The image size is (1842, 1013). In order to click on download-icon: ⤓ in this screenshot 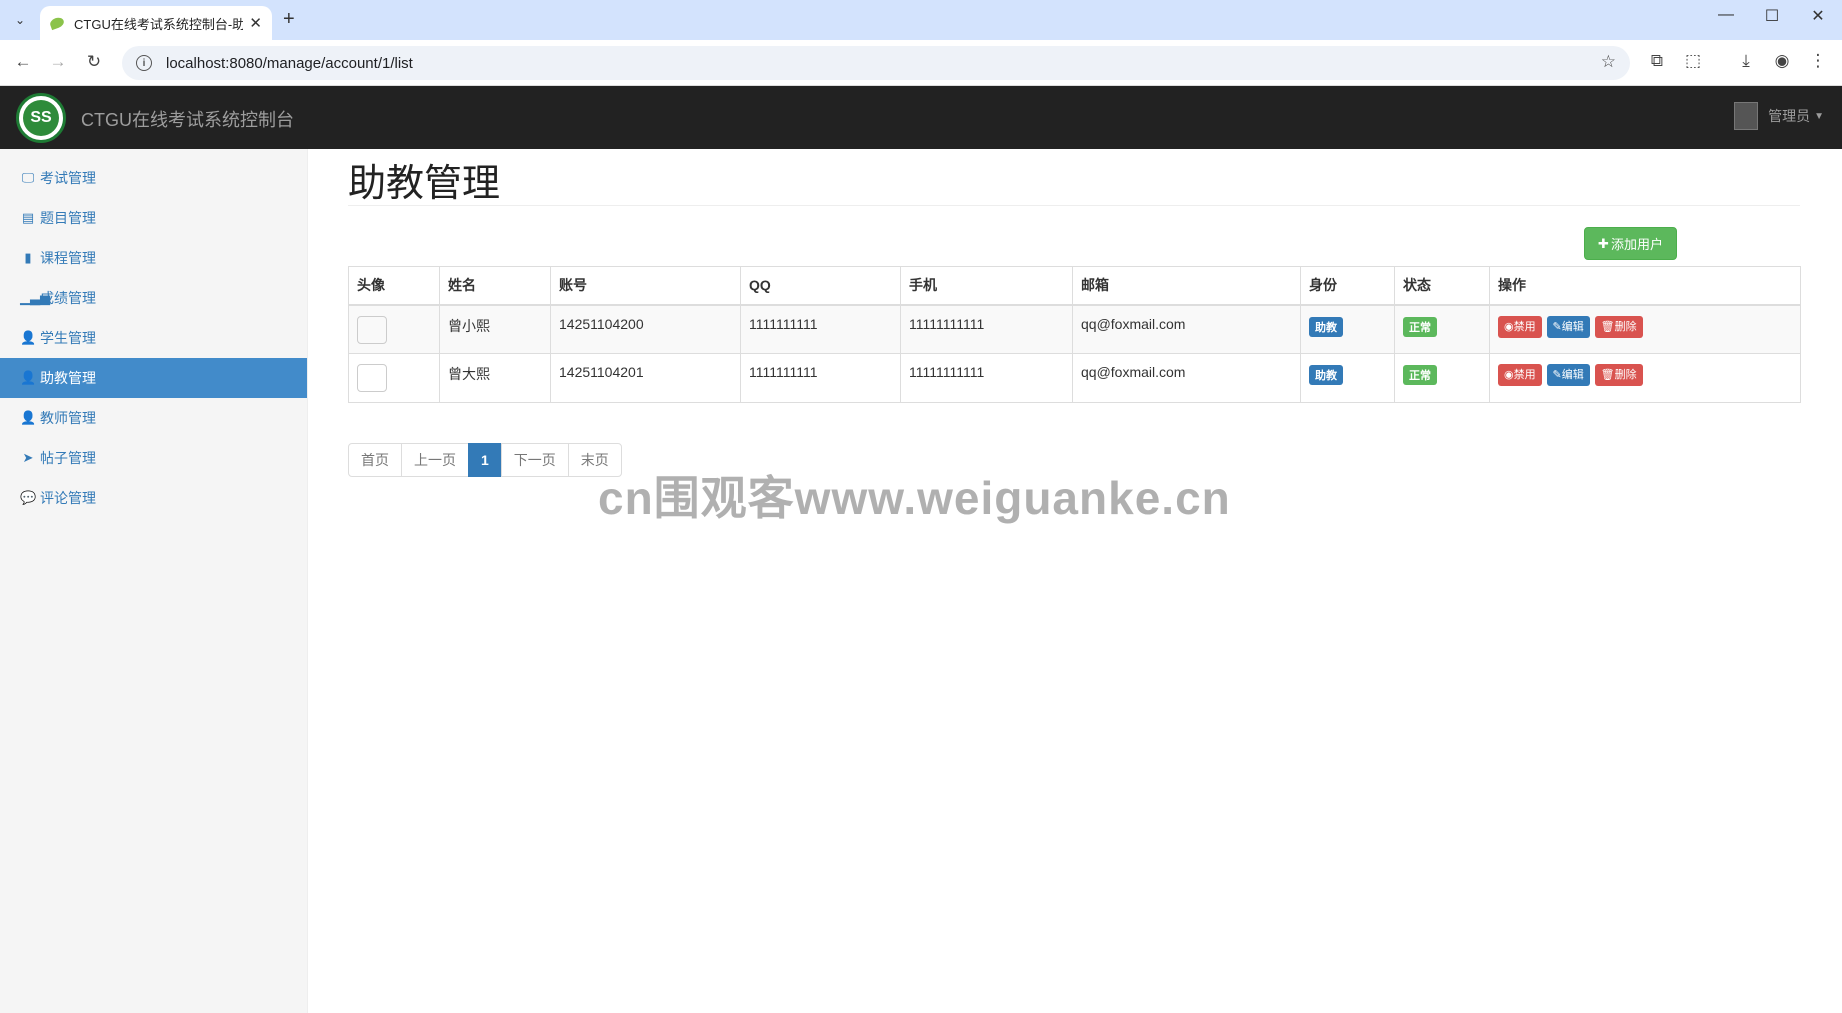, I will do `click(1746, 61)`.